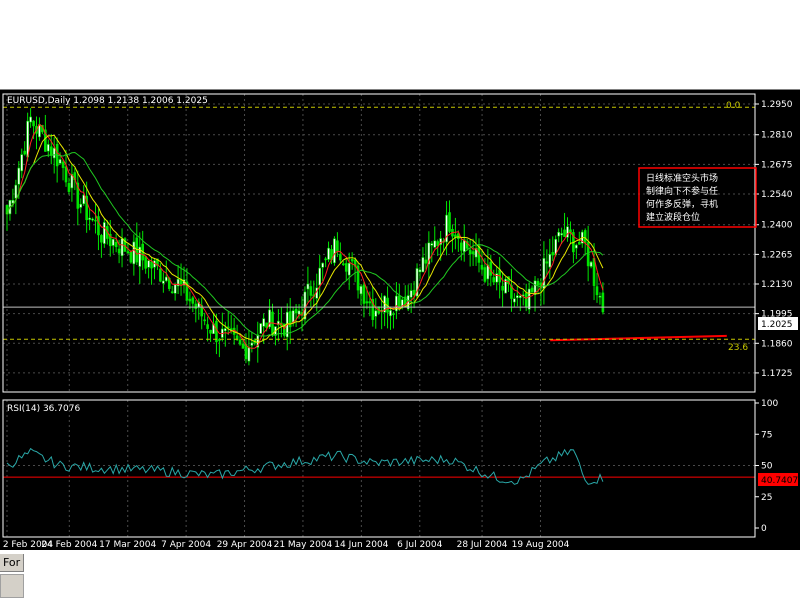 Image resolution: width=800 pixels, height=600 pixels. I want to click on price-tick-label: 1.2540, so click(777, 195).